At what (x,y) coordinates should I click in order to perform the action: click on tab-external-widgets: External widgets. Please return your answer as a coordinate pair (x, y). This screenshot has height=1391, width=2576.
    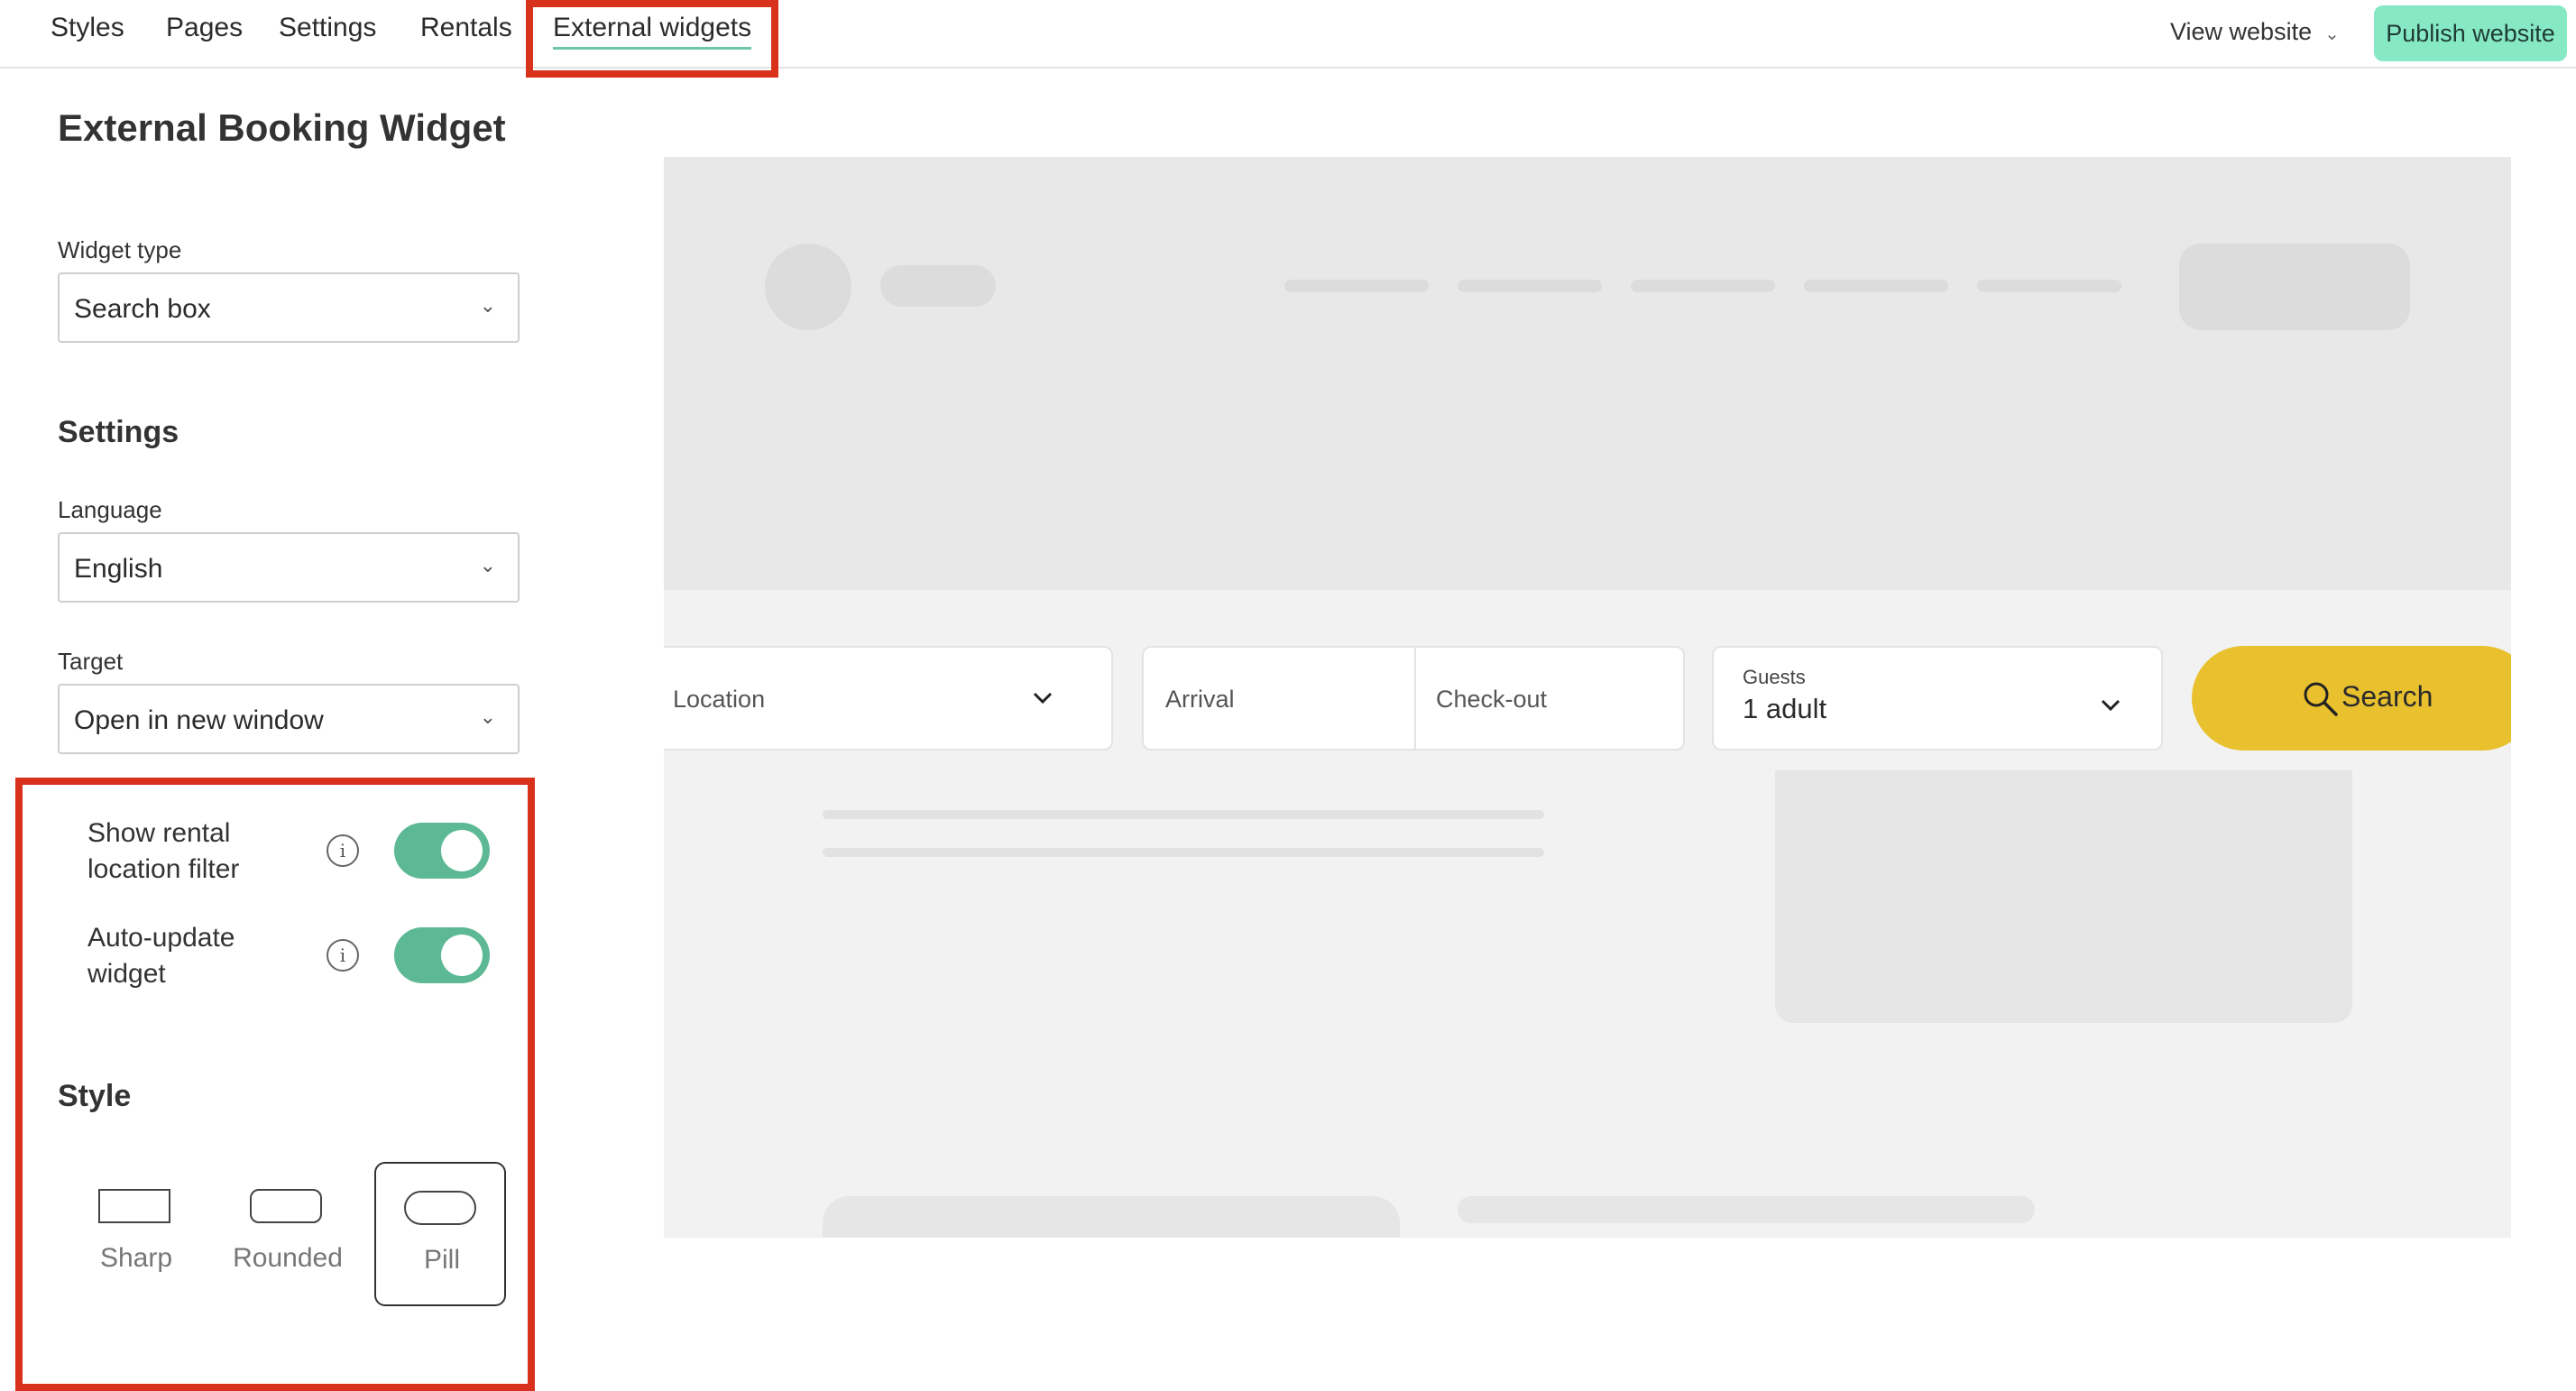
    Looking at the image, I should click on (652, 32).